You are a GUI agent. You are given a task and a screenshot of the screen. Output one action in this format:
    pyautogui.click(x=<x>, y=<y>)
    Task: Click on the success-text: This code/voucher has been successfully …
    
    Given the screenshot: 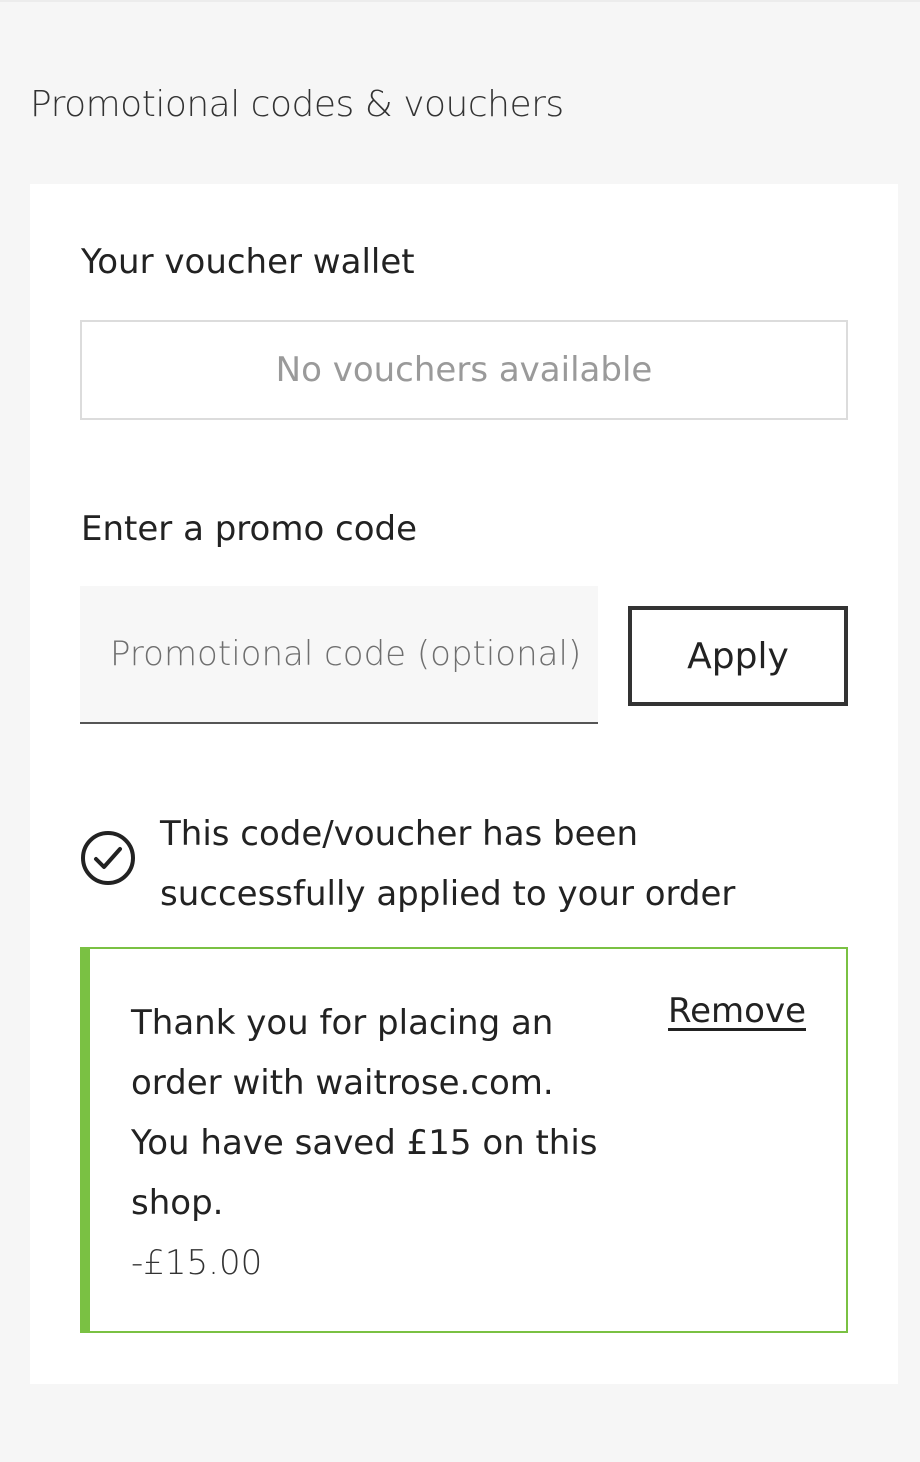 What is the action you would take?
    pyautogui.click(x=448, y=864)
    